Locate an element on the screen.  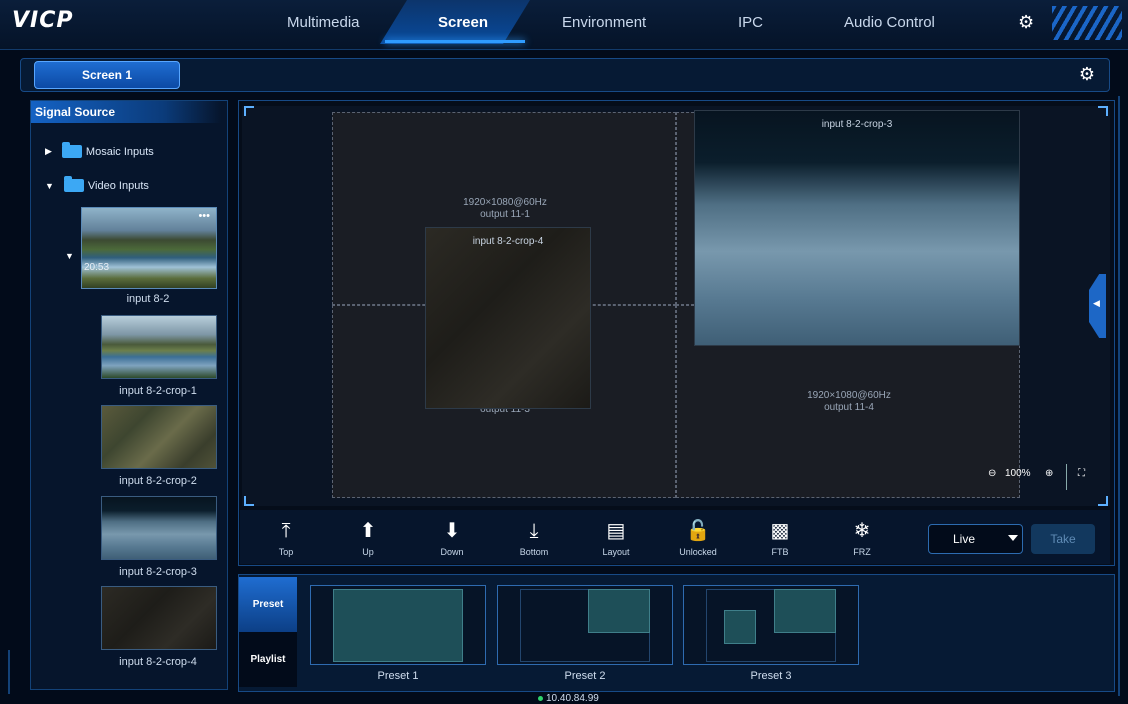
window-crop-3-label: input 8-2-crop-3 is located at coordinates (857, 124).